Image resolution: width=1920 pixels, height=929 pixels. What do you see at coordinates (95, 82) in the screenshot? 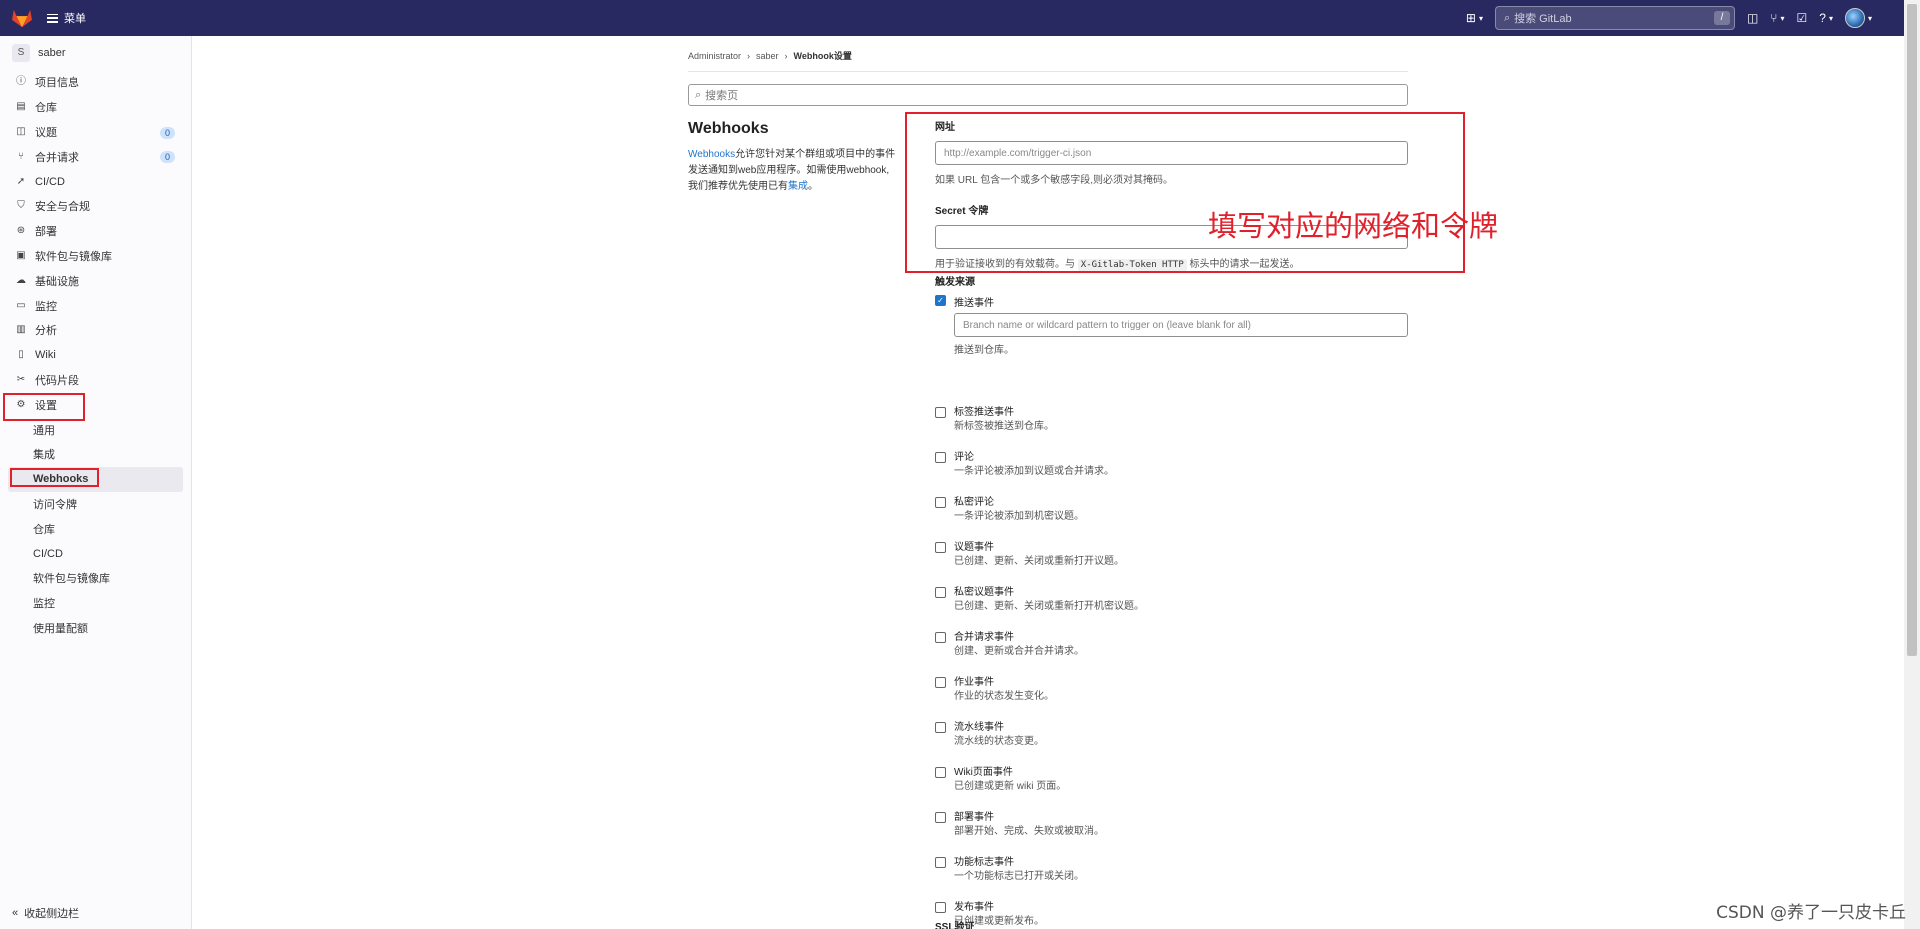
I see `sidebar-item: ⓘ 项目信息` at bounding box center [95, 82].